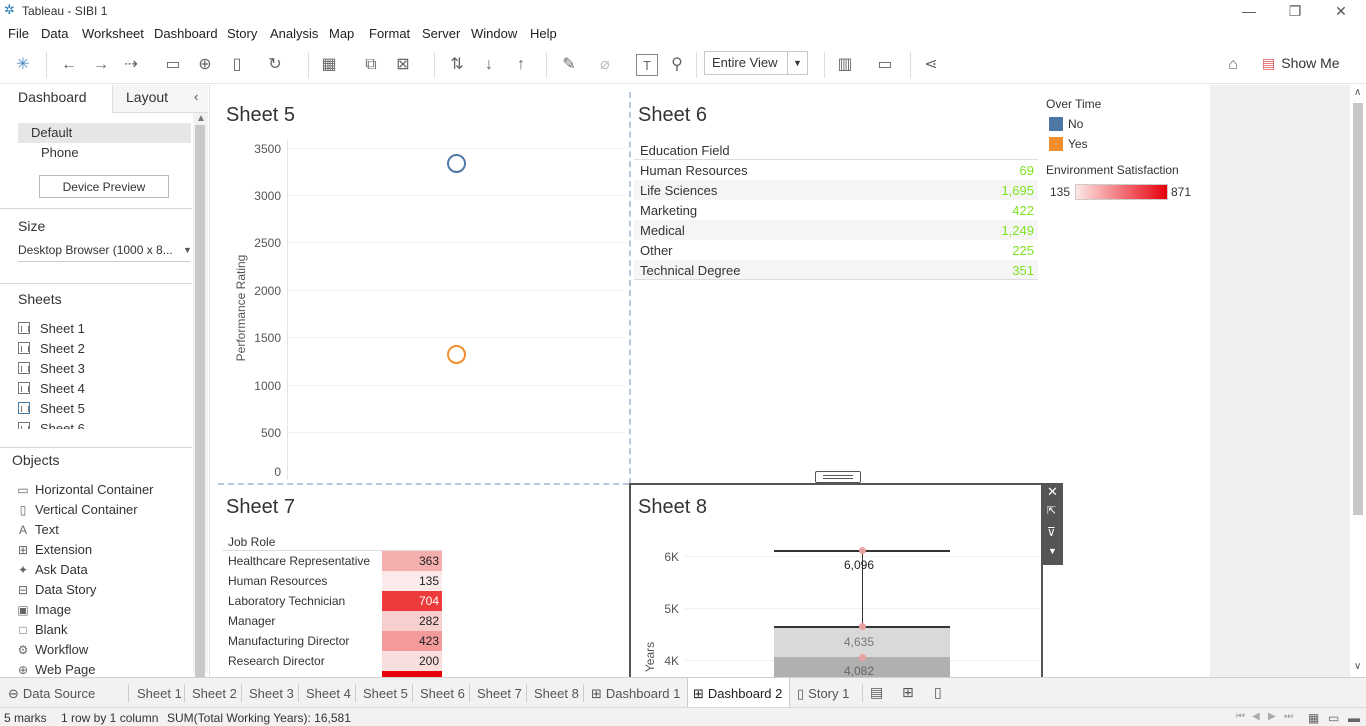  Describe the element at coordinates (1052, 492) in the screenshot. I see `remove-zone-icon: ✕` at that location.